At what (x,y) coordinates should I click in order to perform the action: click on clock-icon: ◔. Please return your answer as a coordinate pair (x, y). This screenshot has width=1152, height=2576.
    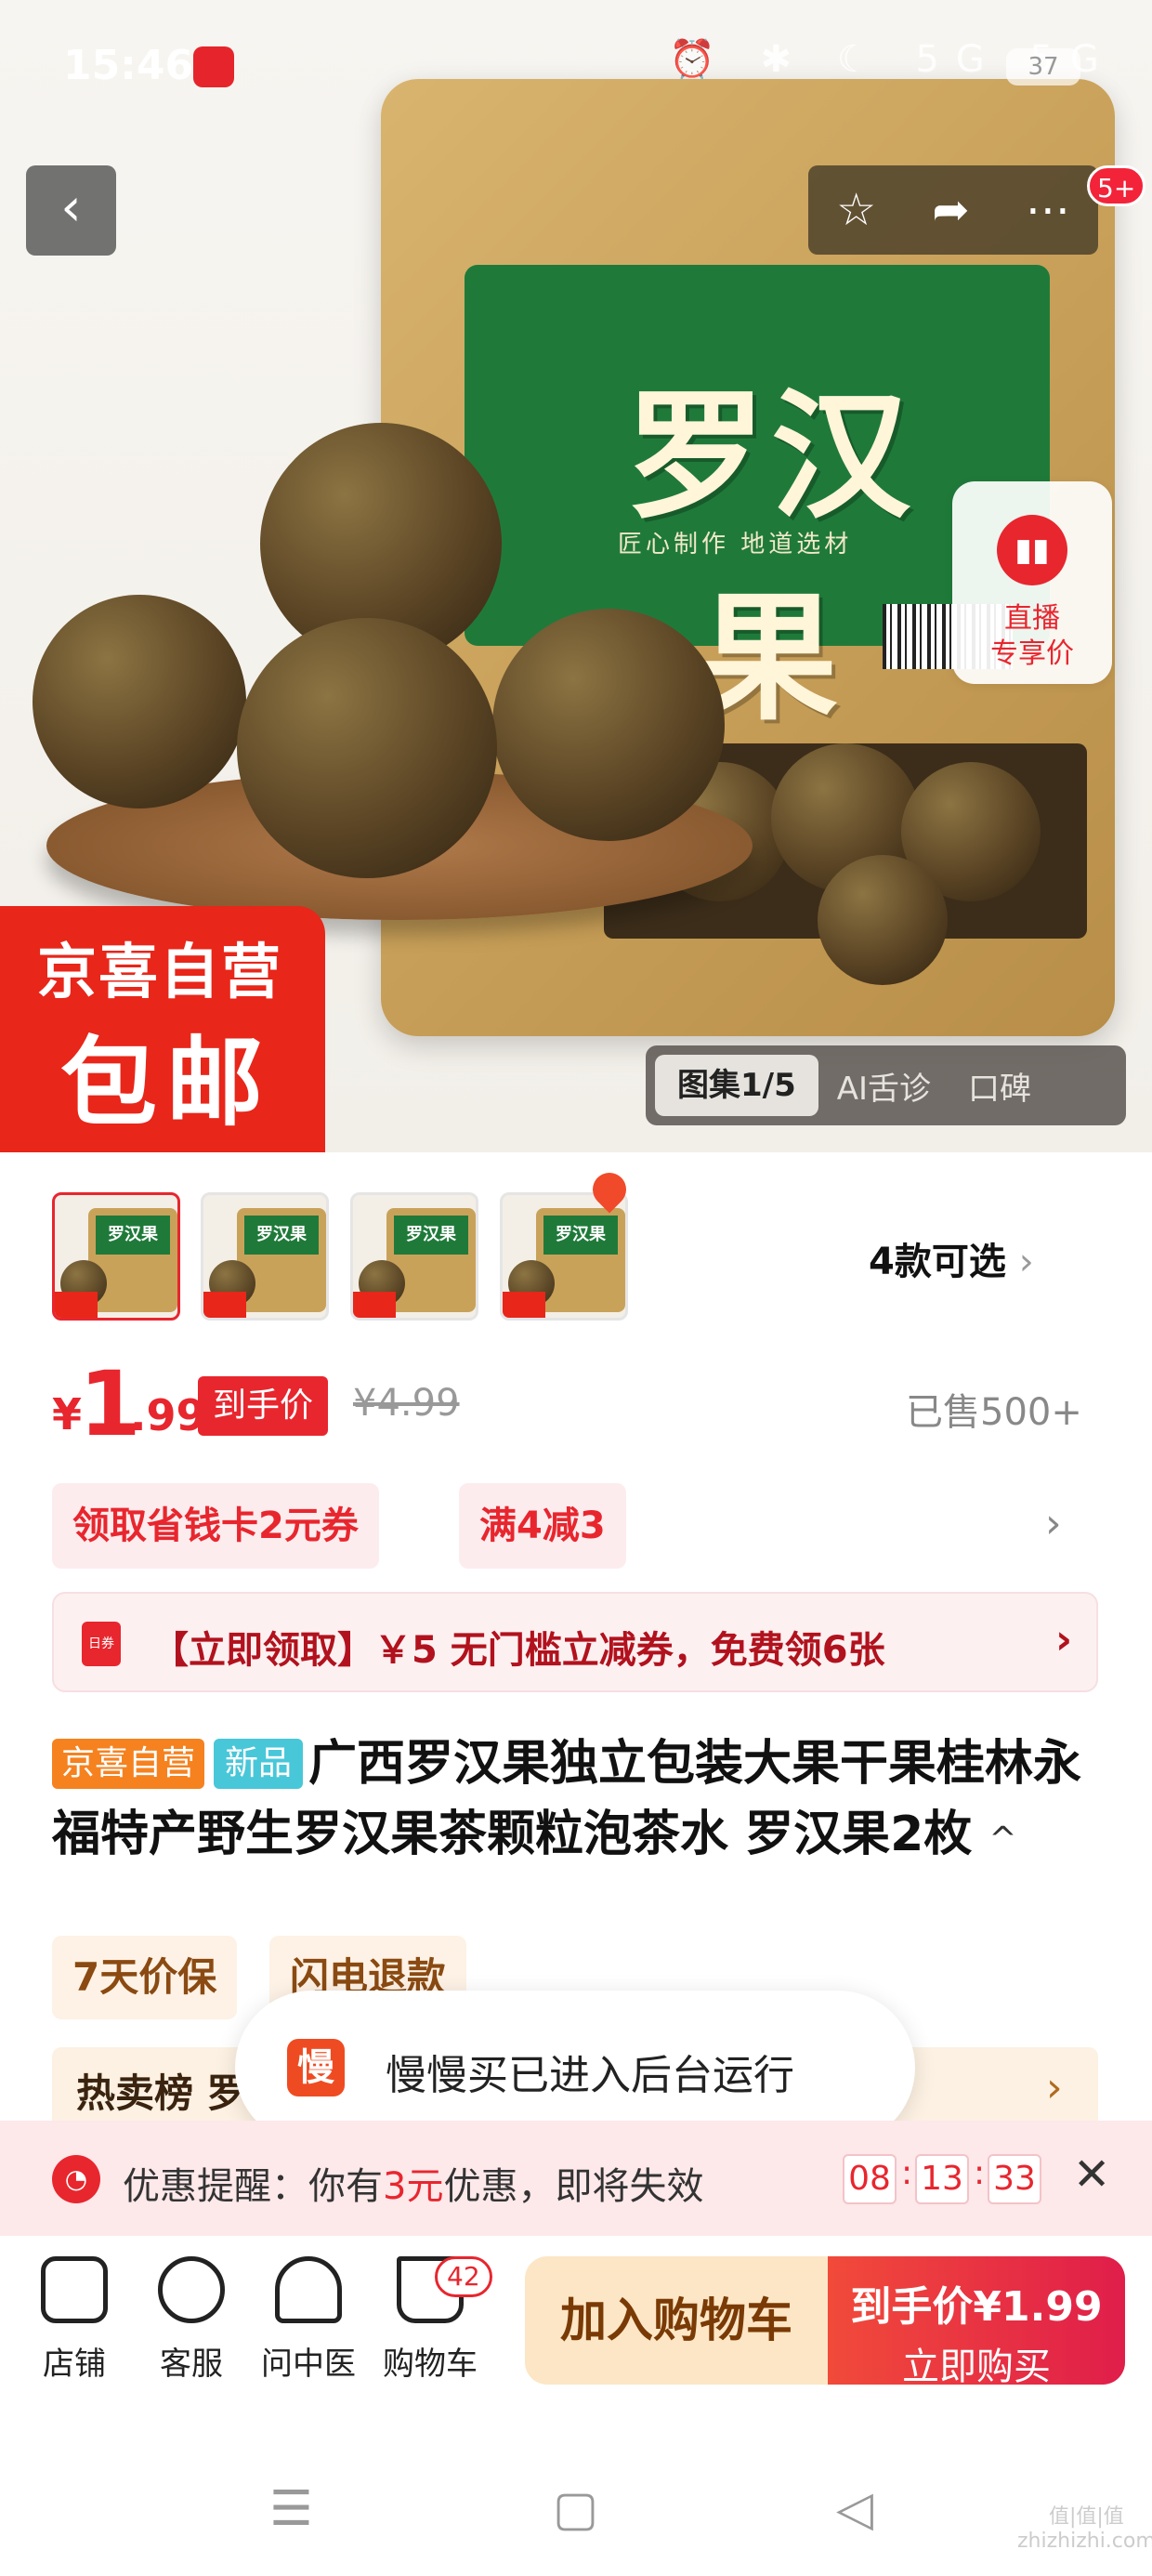
    Looking at the image, I should click on (76, 2179).